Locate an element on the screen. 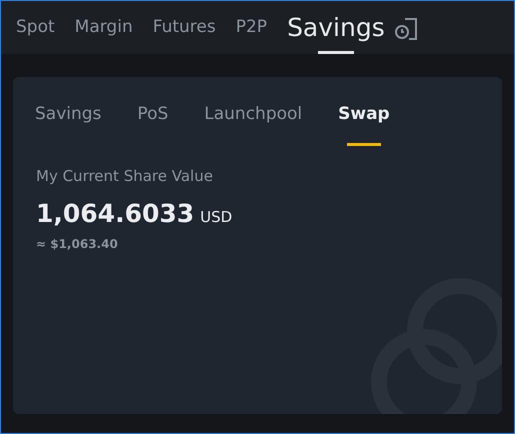  share-amount: 1,064.6033 is located at coordinates (115, 214).